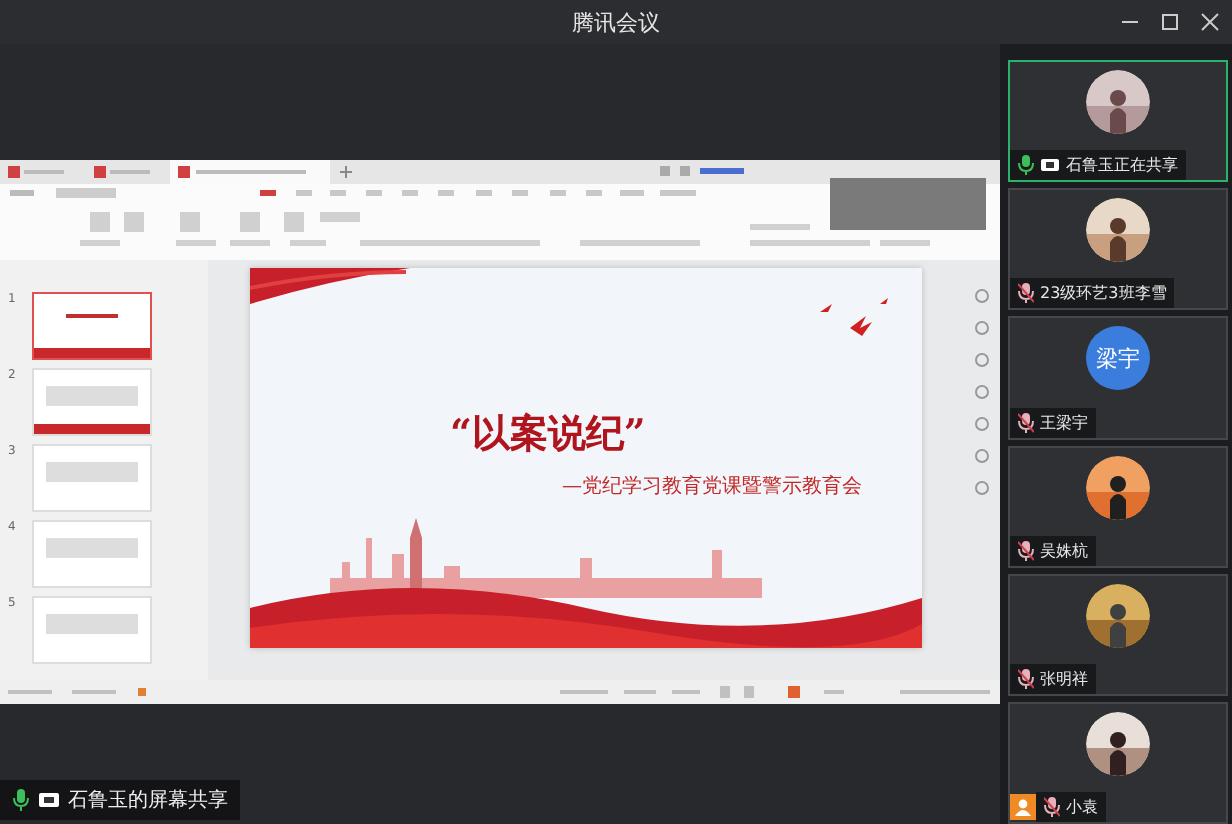 The image size is (1232, 824). I want to click on screen-share-name: 石鲁玉的屏幕共享, so click(148, 800).